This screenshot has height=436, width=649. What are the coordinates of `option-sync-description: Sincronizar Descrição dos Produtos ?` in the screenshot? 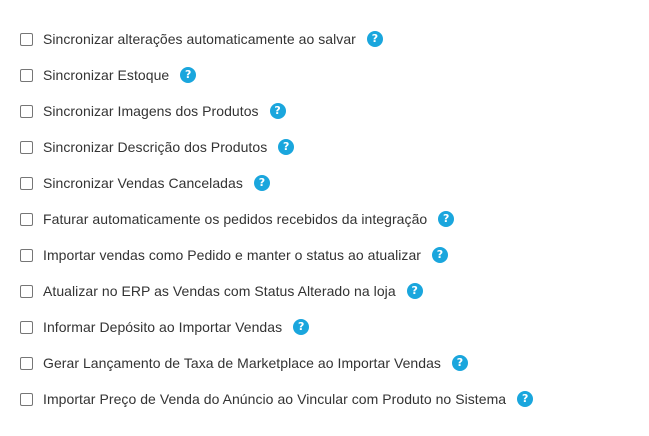 It's located at (157, 147).